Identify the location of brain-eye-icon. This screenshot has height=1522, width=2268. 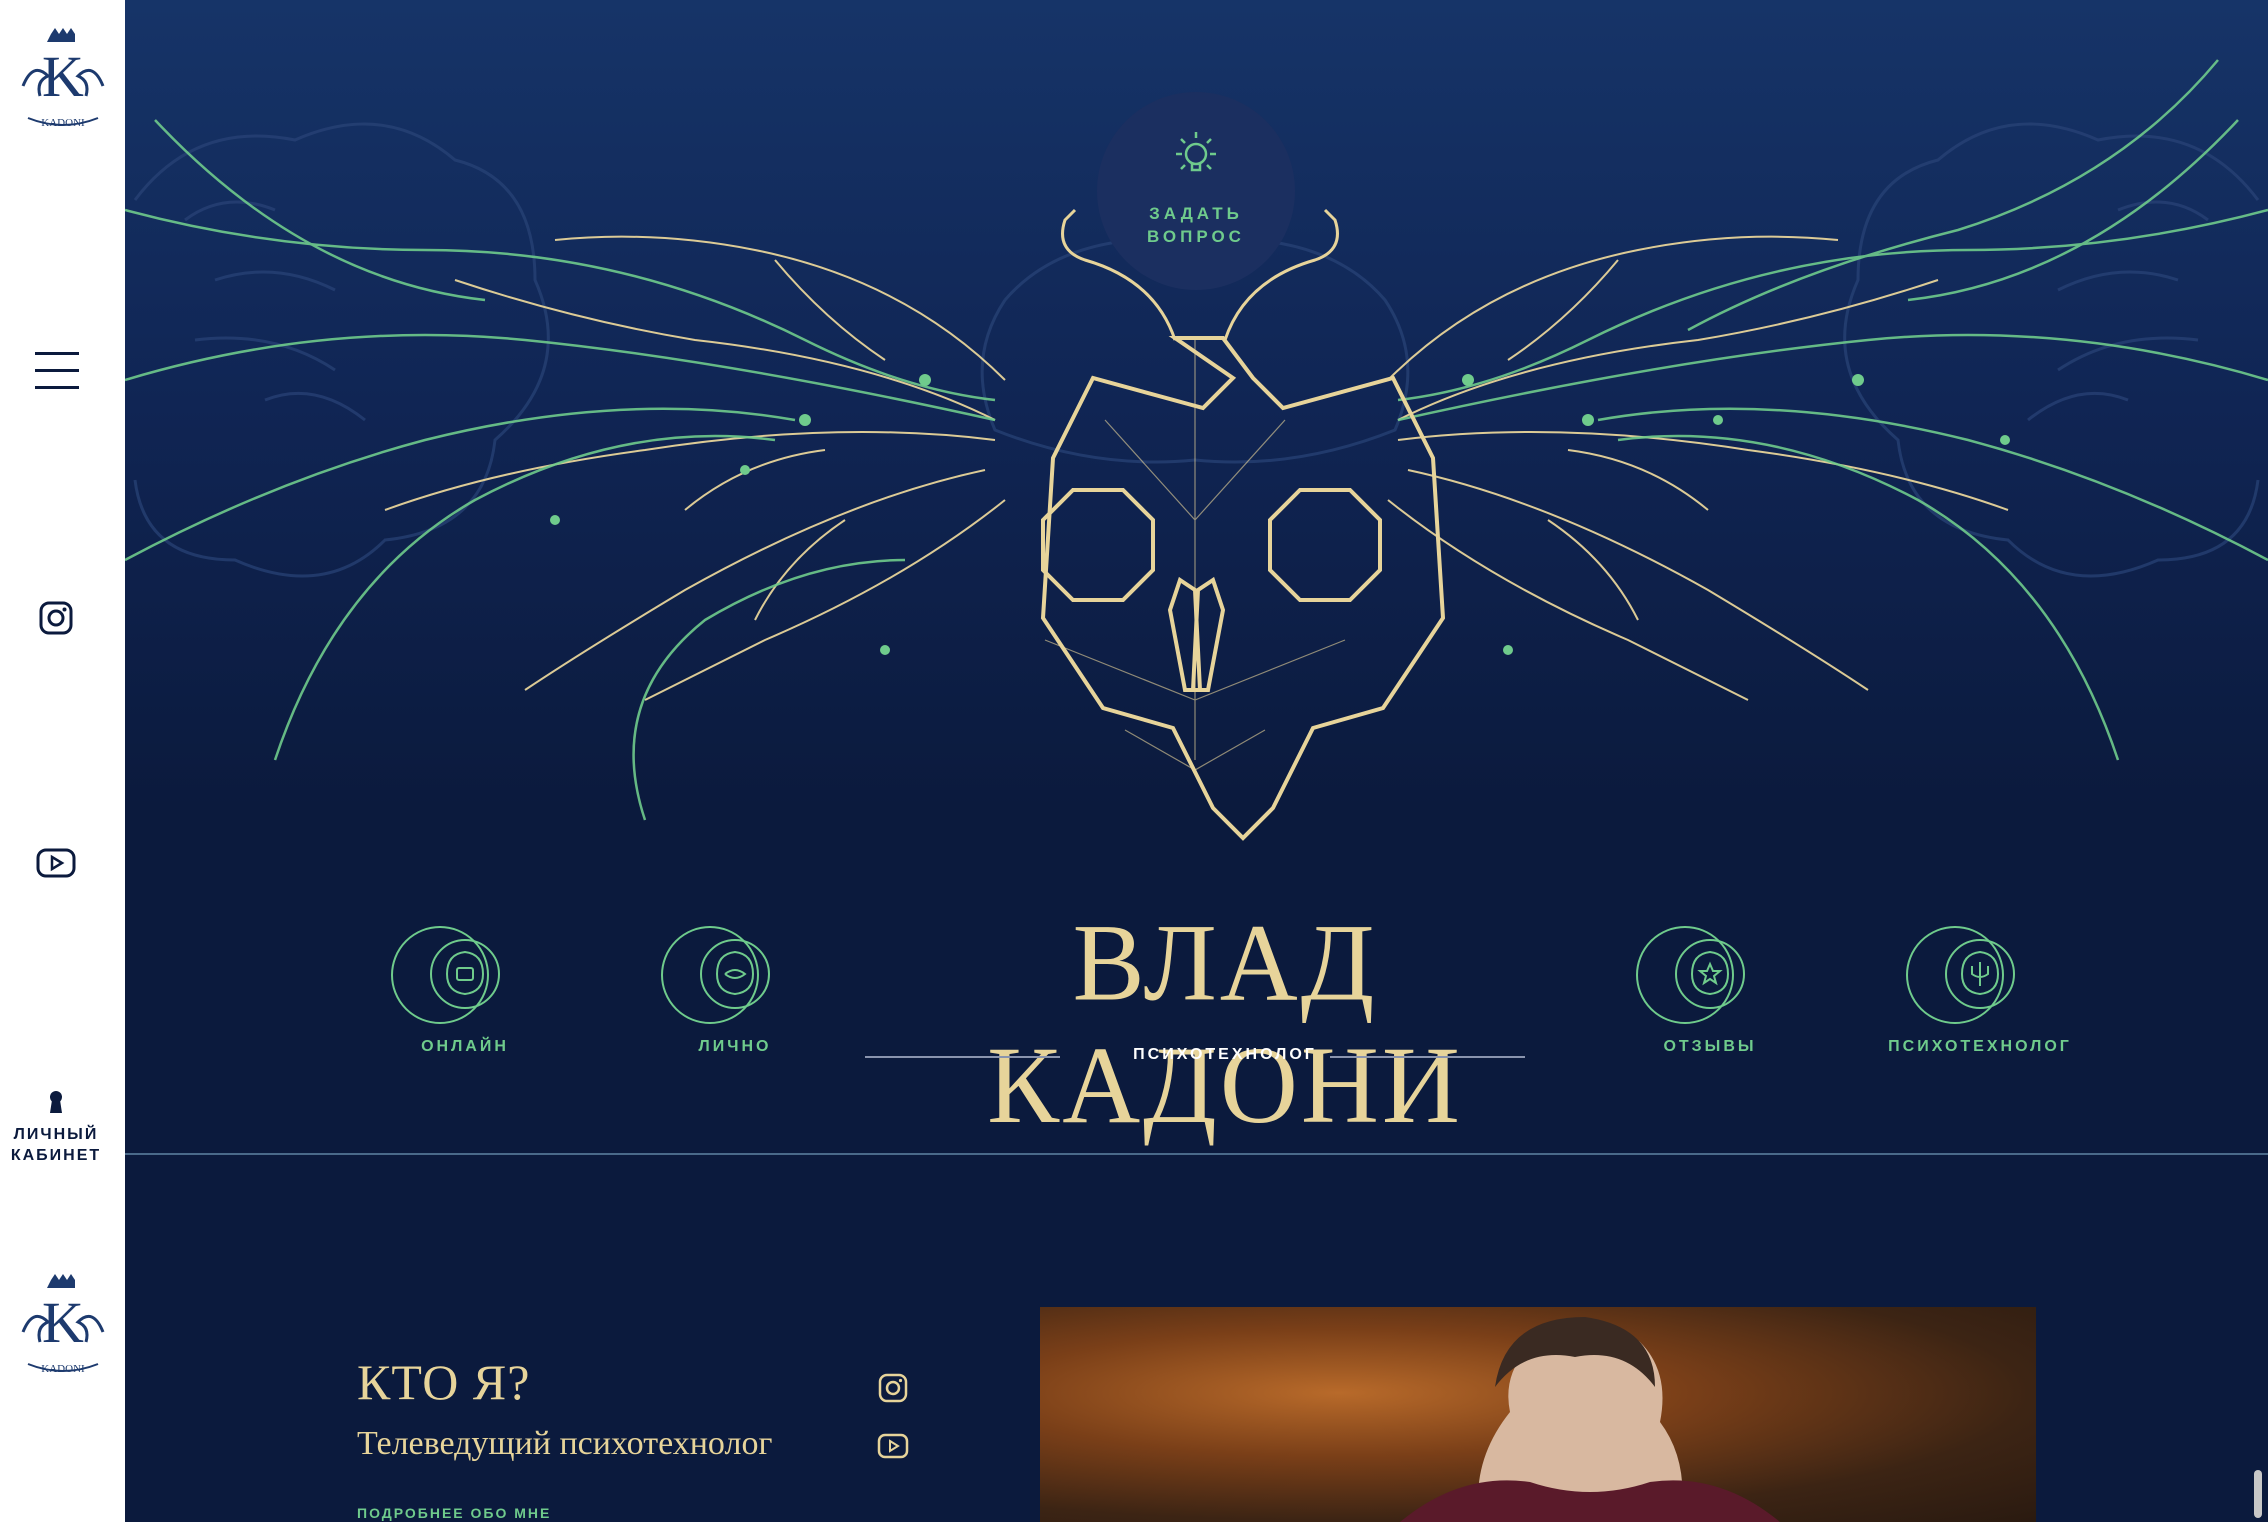
(735, 974).